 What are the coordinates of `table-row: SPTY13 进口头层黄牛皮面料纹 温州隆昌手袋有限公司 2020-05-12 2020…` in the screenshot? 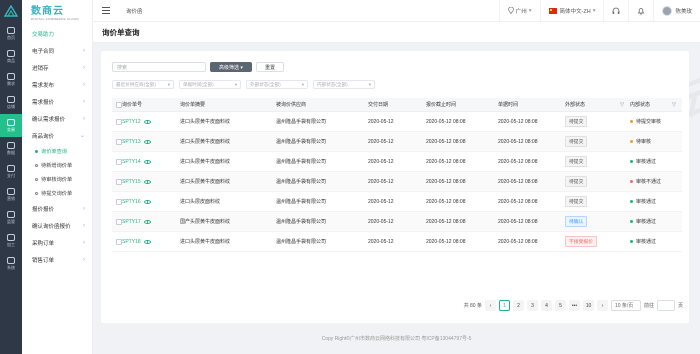 It's located at (397, 142).